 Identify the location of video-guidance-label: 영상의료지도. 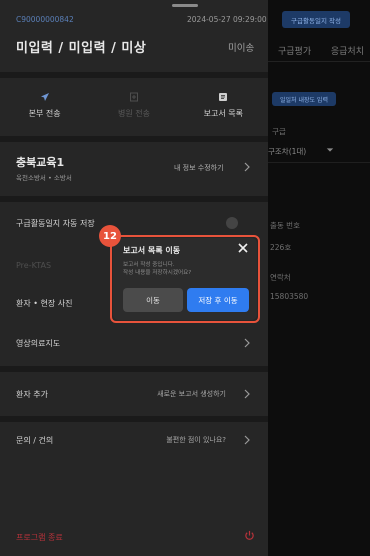
(38, 343).